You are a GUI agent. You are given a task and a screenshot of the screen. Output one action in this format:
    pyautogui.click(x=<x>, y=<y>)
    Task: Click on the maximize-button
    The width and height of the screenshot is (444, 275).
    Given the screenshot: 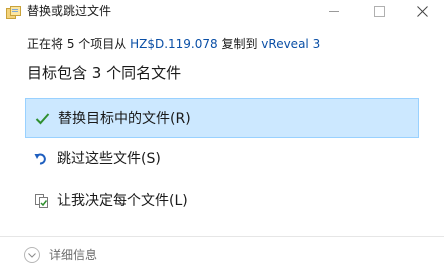 What is the action you would take?
    pyautogui.click(x=379, y=11)
    